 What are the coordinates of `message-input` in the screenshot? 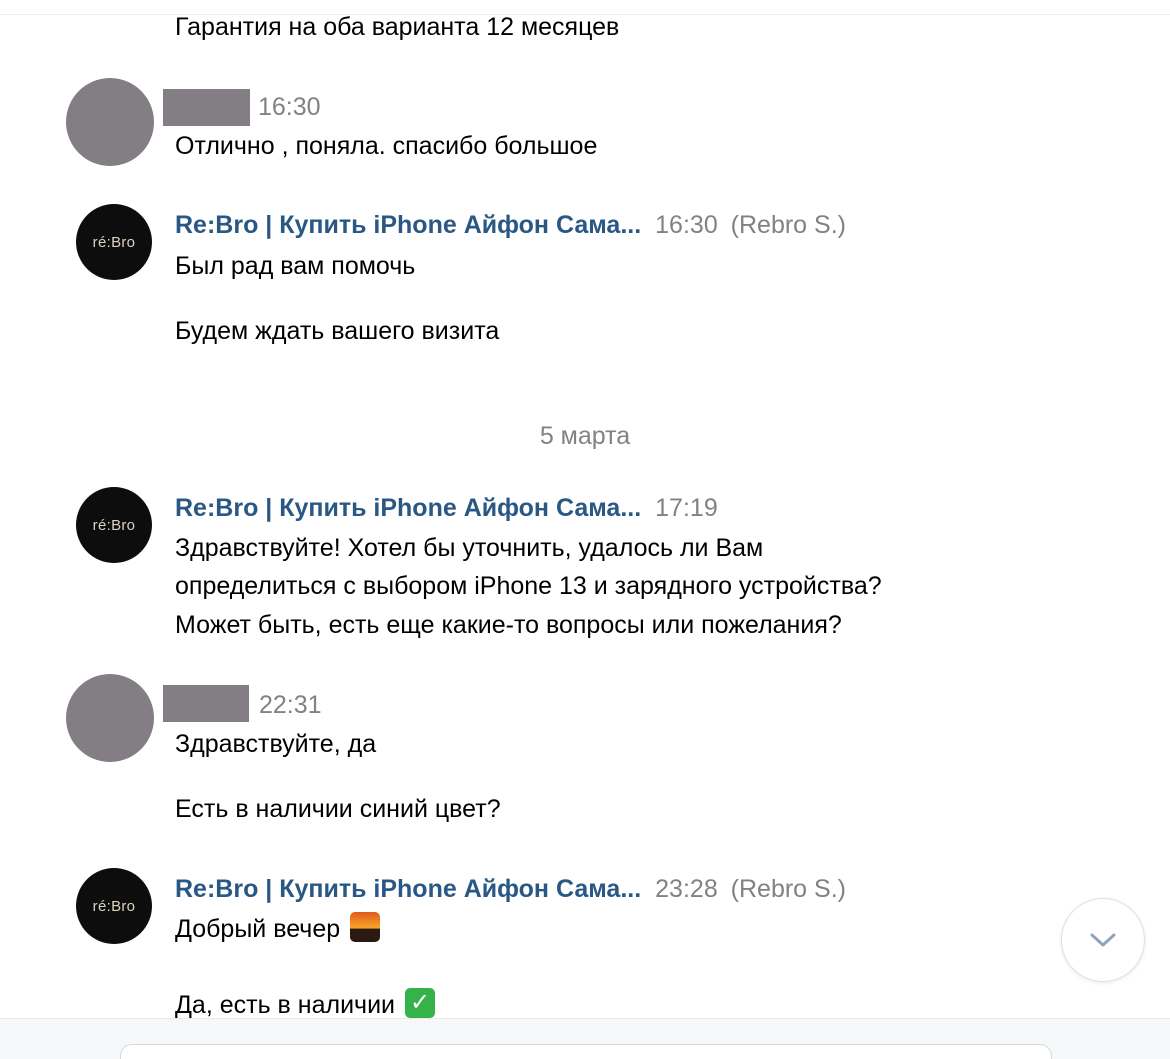 It's located at (586, 1051).